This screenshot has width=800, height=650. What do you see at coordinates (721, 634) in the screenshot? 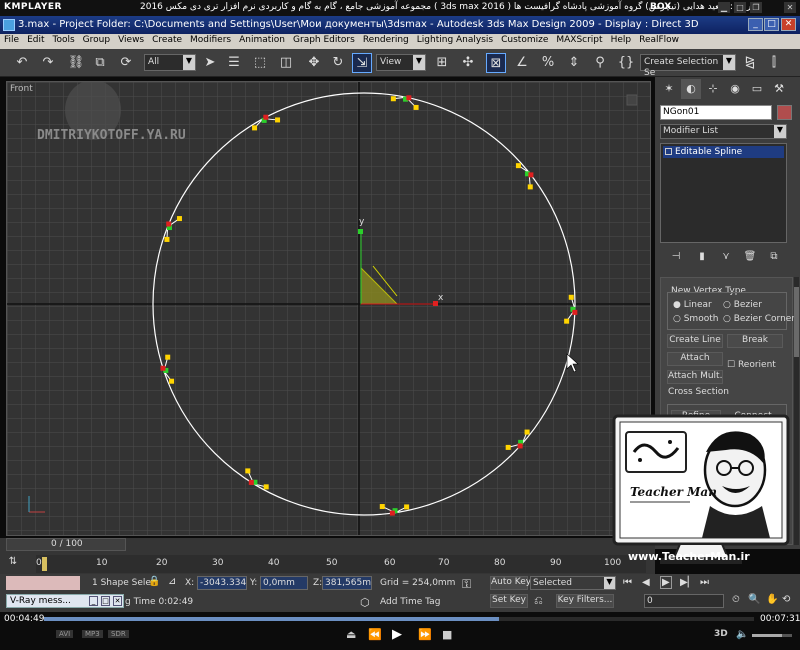
I see `3d-icon: 3D` at bounding box center [721, 634].